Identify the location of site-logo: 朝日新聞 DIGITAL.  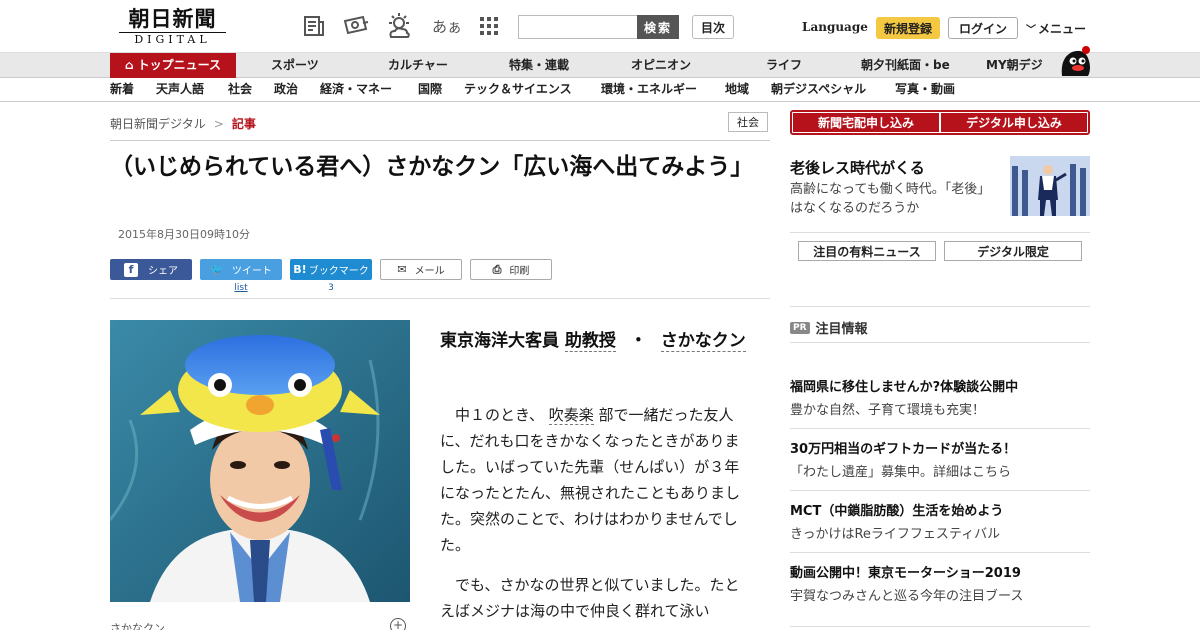
(172, 26).